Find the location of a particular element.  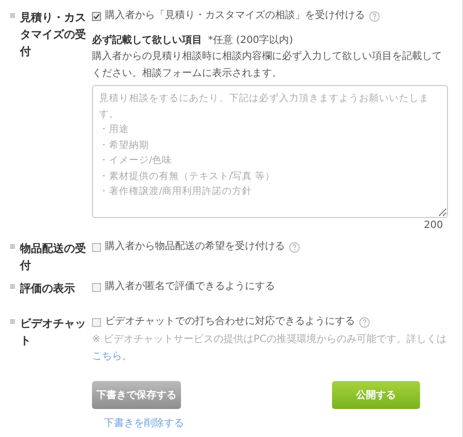

checkbox-label: ビデオチャットでの打ち合わせに対応できるようにする is located at coordinates (230, 322).